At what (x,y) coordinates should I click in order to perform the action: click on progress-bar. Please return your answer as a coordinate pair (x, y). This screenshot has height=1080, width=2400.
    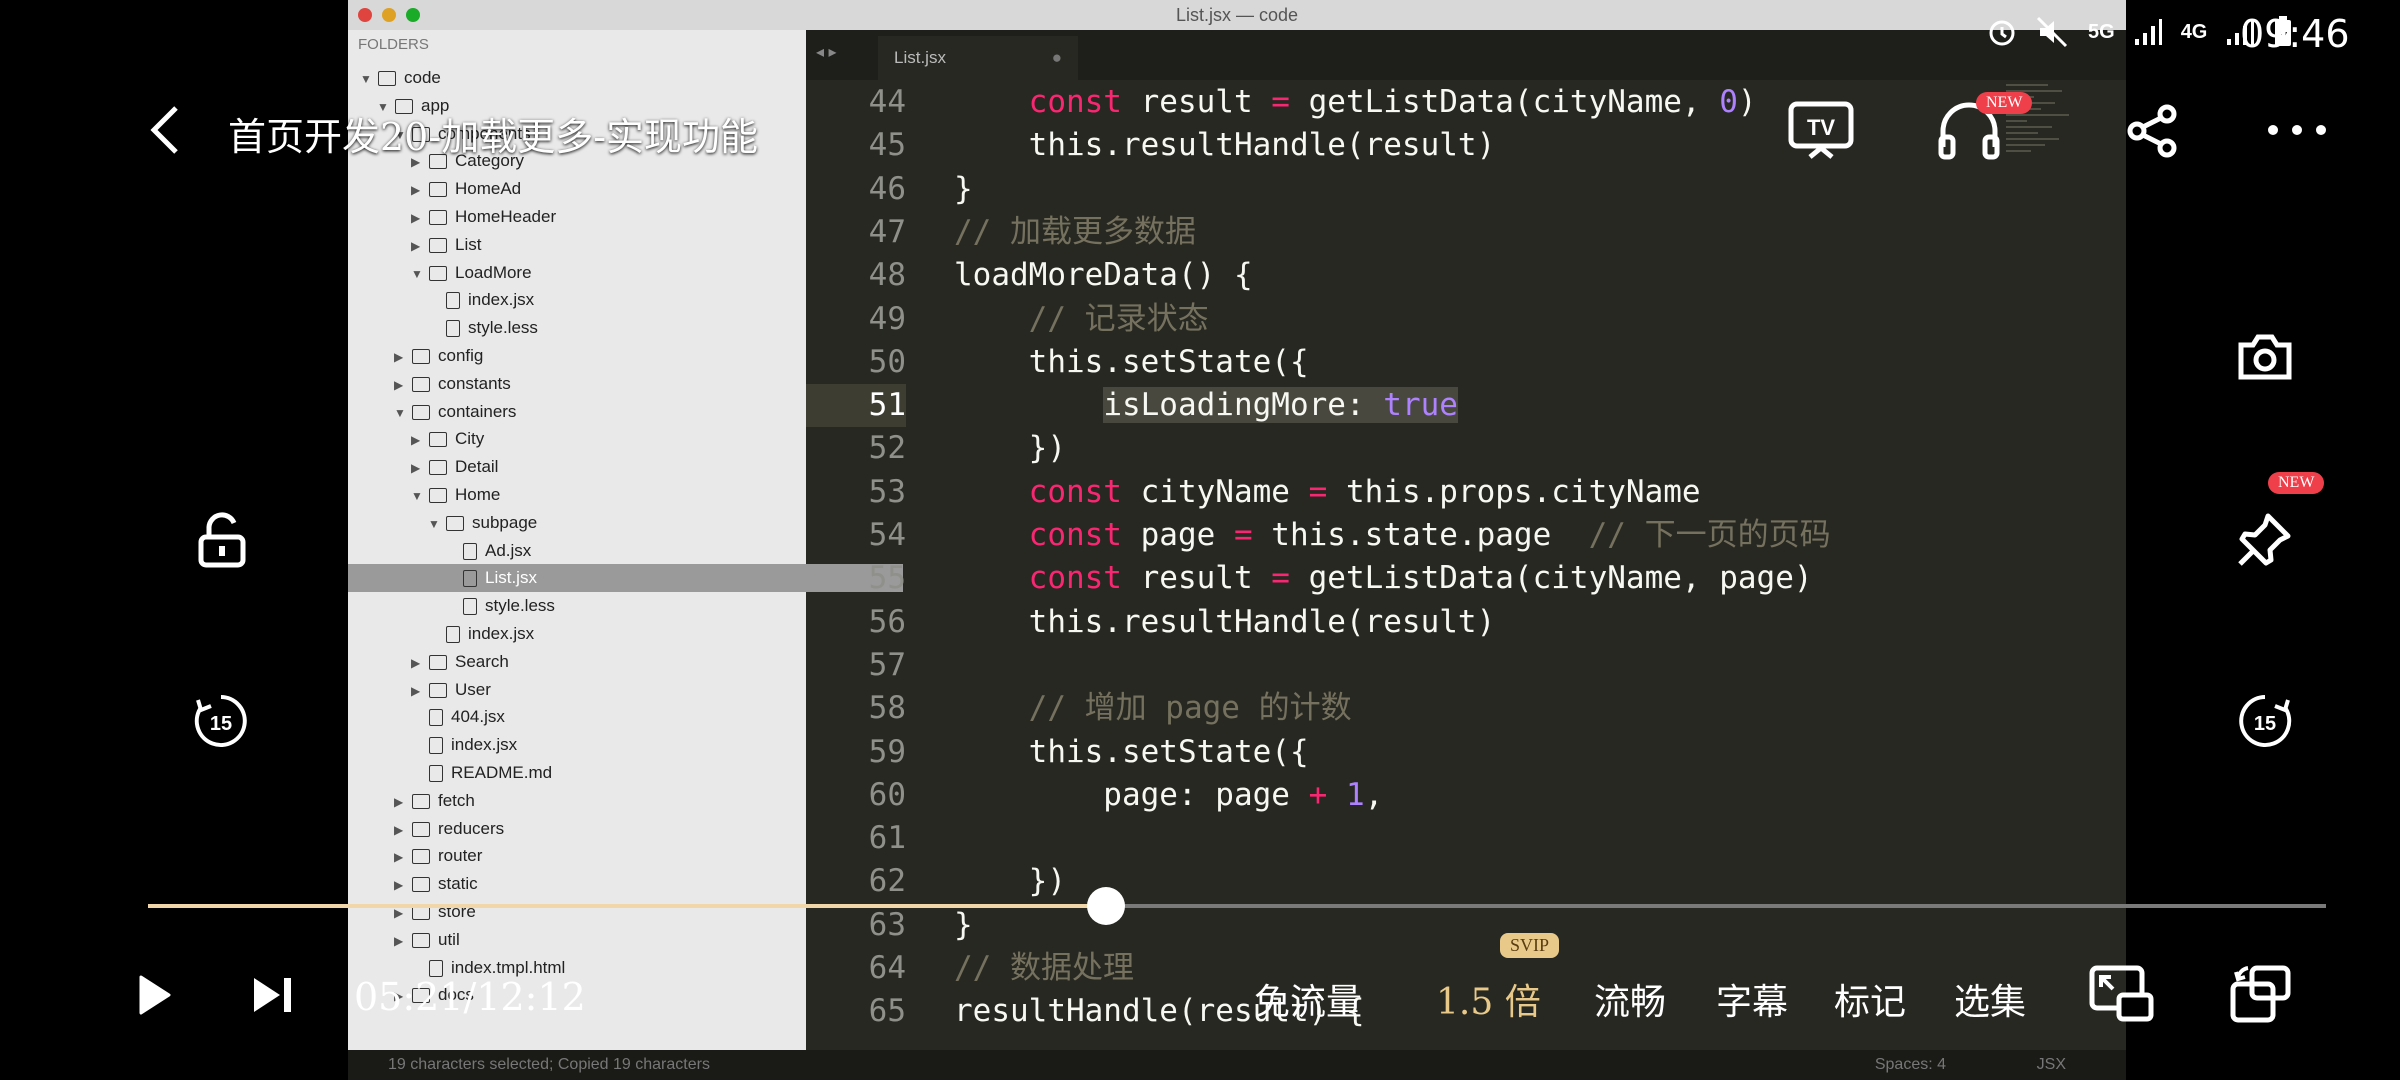
    Looking at the image, I should click on (1237, 906).